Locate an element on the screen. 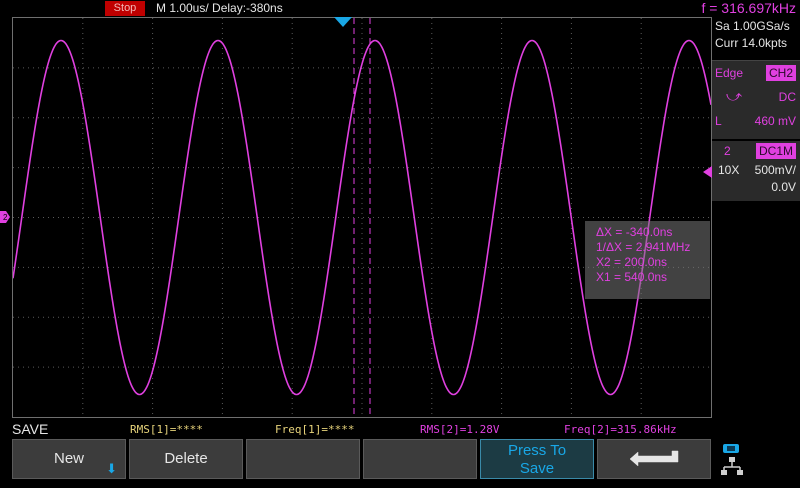 This screenshot has width=800, height=488. return-arrow-icon is located at coordinates (654, 458).